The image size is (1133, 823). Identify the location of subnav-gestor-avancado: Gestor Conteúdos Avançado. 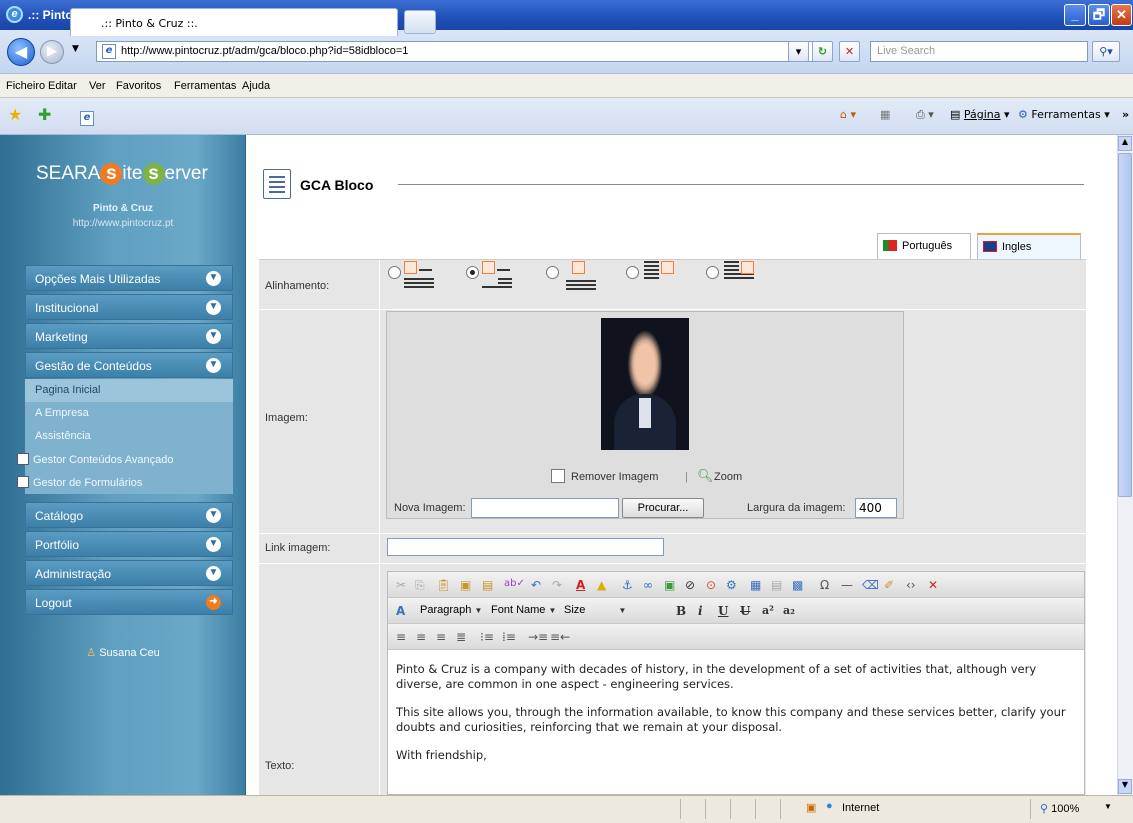
(125, 459).